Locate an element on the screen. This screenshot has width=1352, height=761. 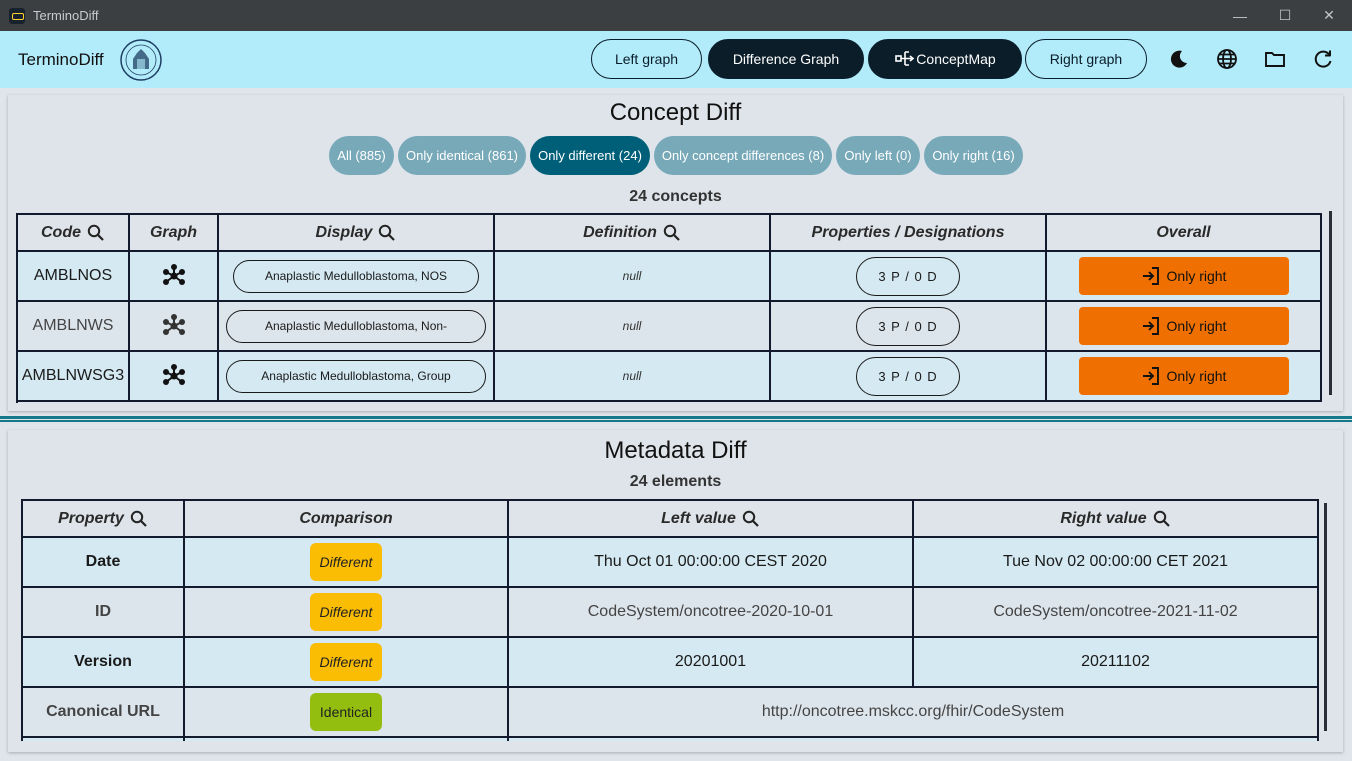
display-pill: Anaplastic Medulloblastoma, Non- is located at coordinates (356, 326).